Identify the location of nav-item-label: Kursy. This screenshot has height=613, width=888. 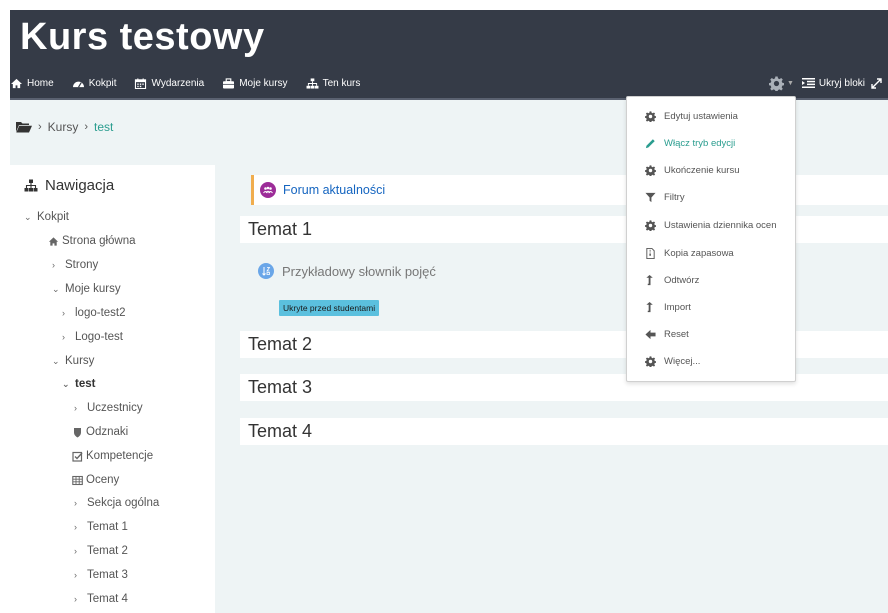
(80, 361).